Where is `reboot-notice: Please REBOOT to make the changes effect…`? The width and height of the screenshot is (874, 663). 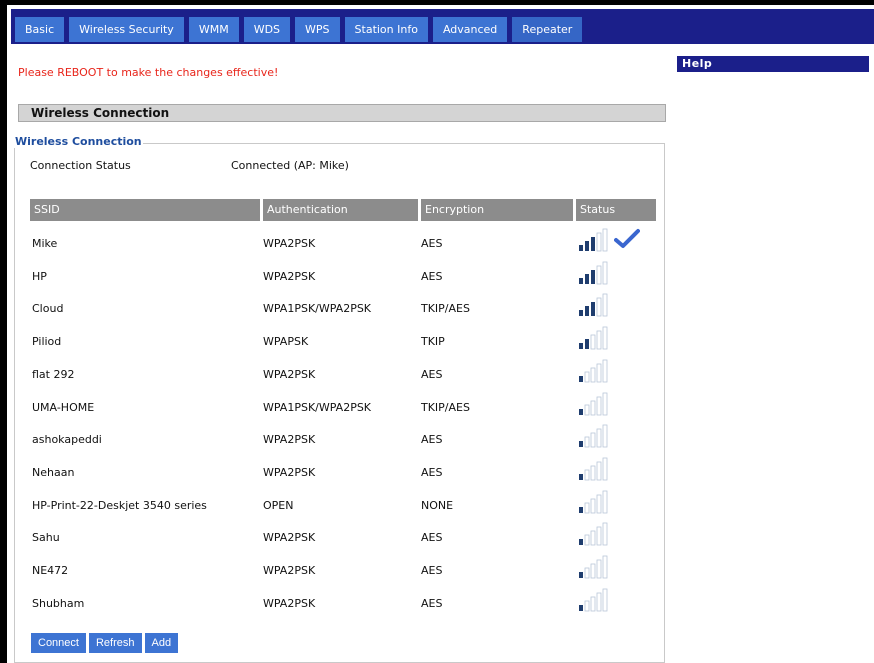 reboot-notice: Please REBOOT to make the changes effect… is located at coordinates (148, 72).